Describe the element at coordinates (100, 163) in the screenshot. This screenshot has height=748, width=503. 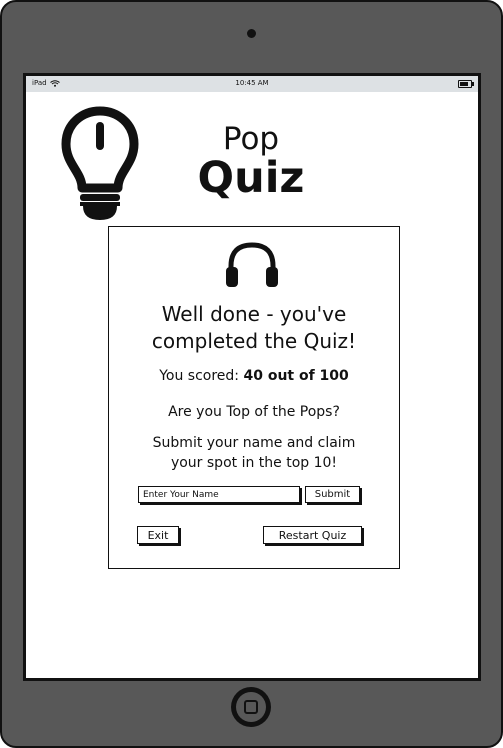
I see `lightbulb-icon` at that location.